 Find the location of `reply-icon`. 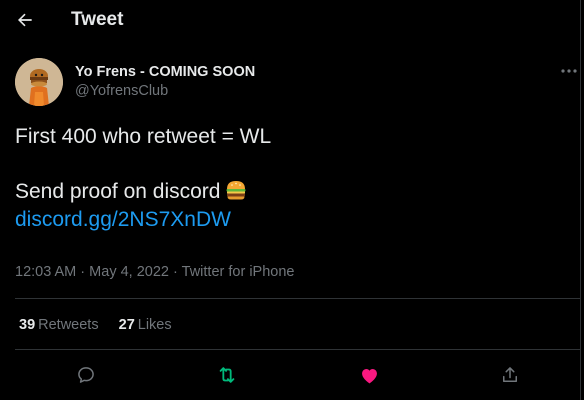

reply-icon is located at coordinates (86, 375).